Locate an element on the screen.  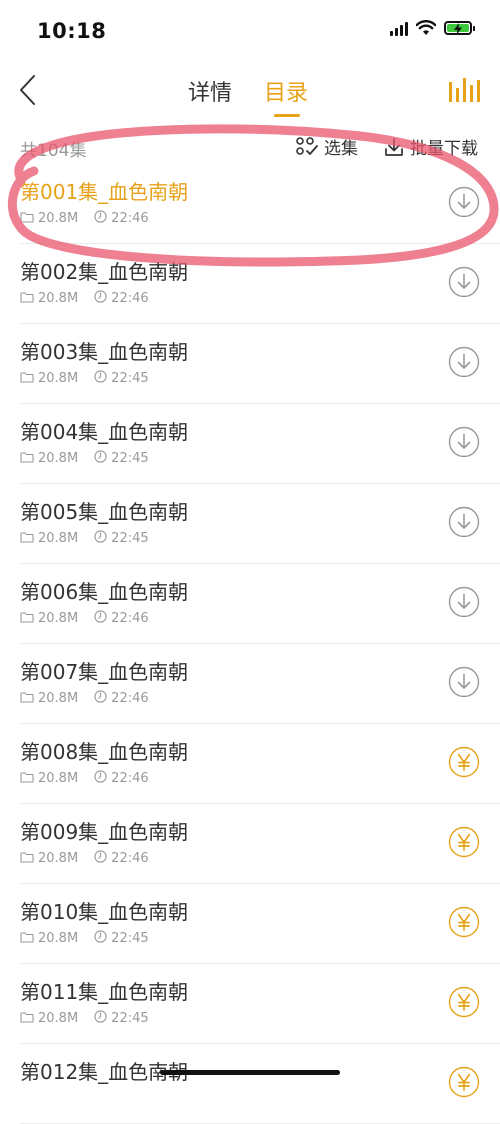
back-button is located at coordinates (32, 90).